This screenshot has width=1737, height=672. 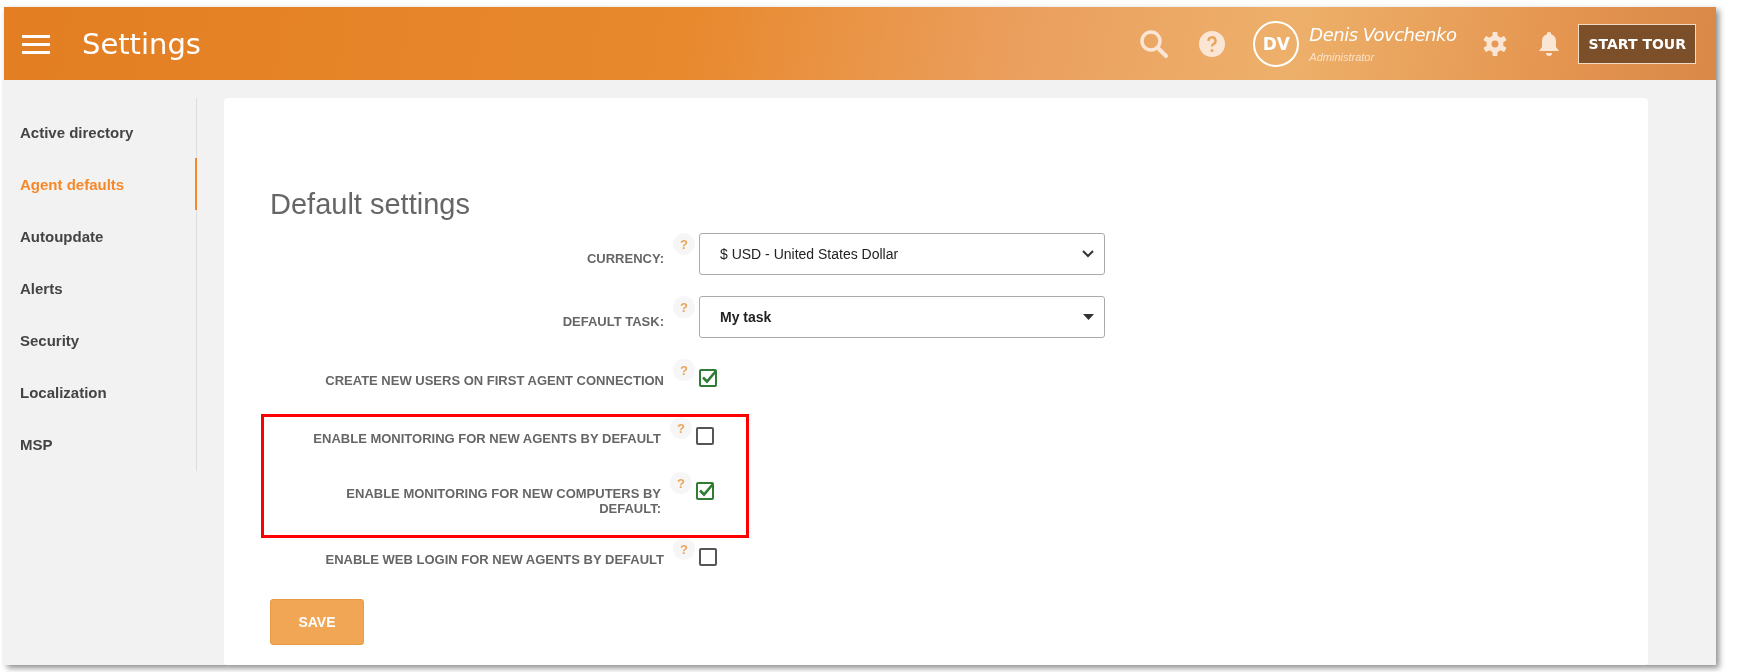 What do you see at coordinates (100, 236) in the screenshot?
I see `sidebar-item: Autoupdate` at bounding box center [100, 236].